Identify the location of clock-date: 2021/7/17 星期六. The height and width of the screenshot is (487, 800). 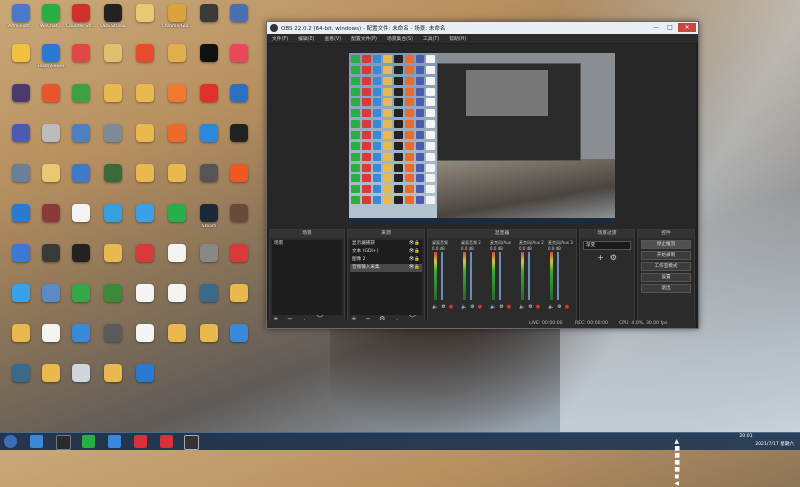
(754, 444).